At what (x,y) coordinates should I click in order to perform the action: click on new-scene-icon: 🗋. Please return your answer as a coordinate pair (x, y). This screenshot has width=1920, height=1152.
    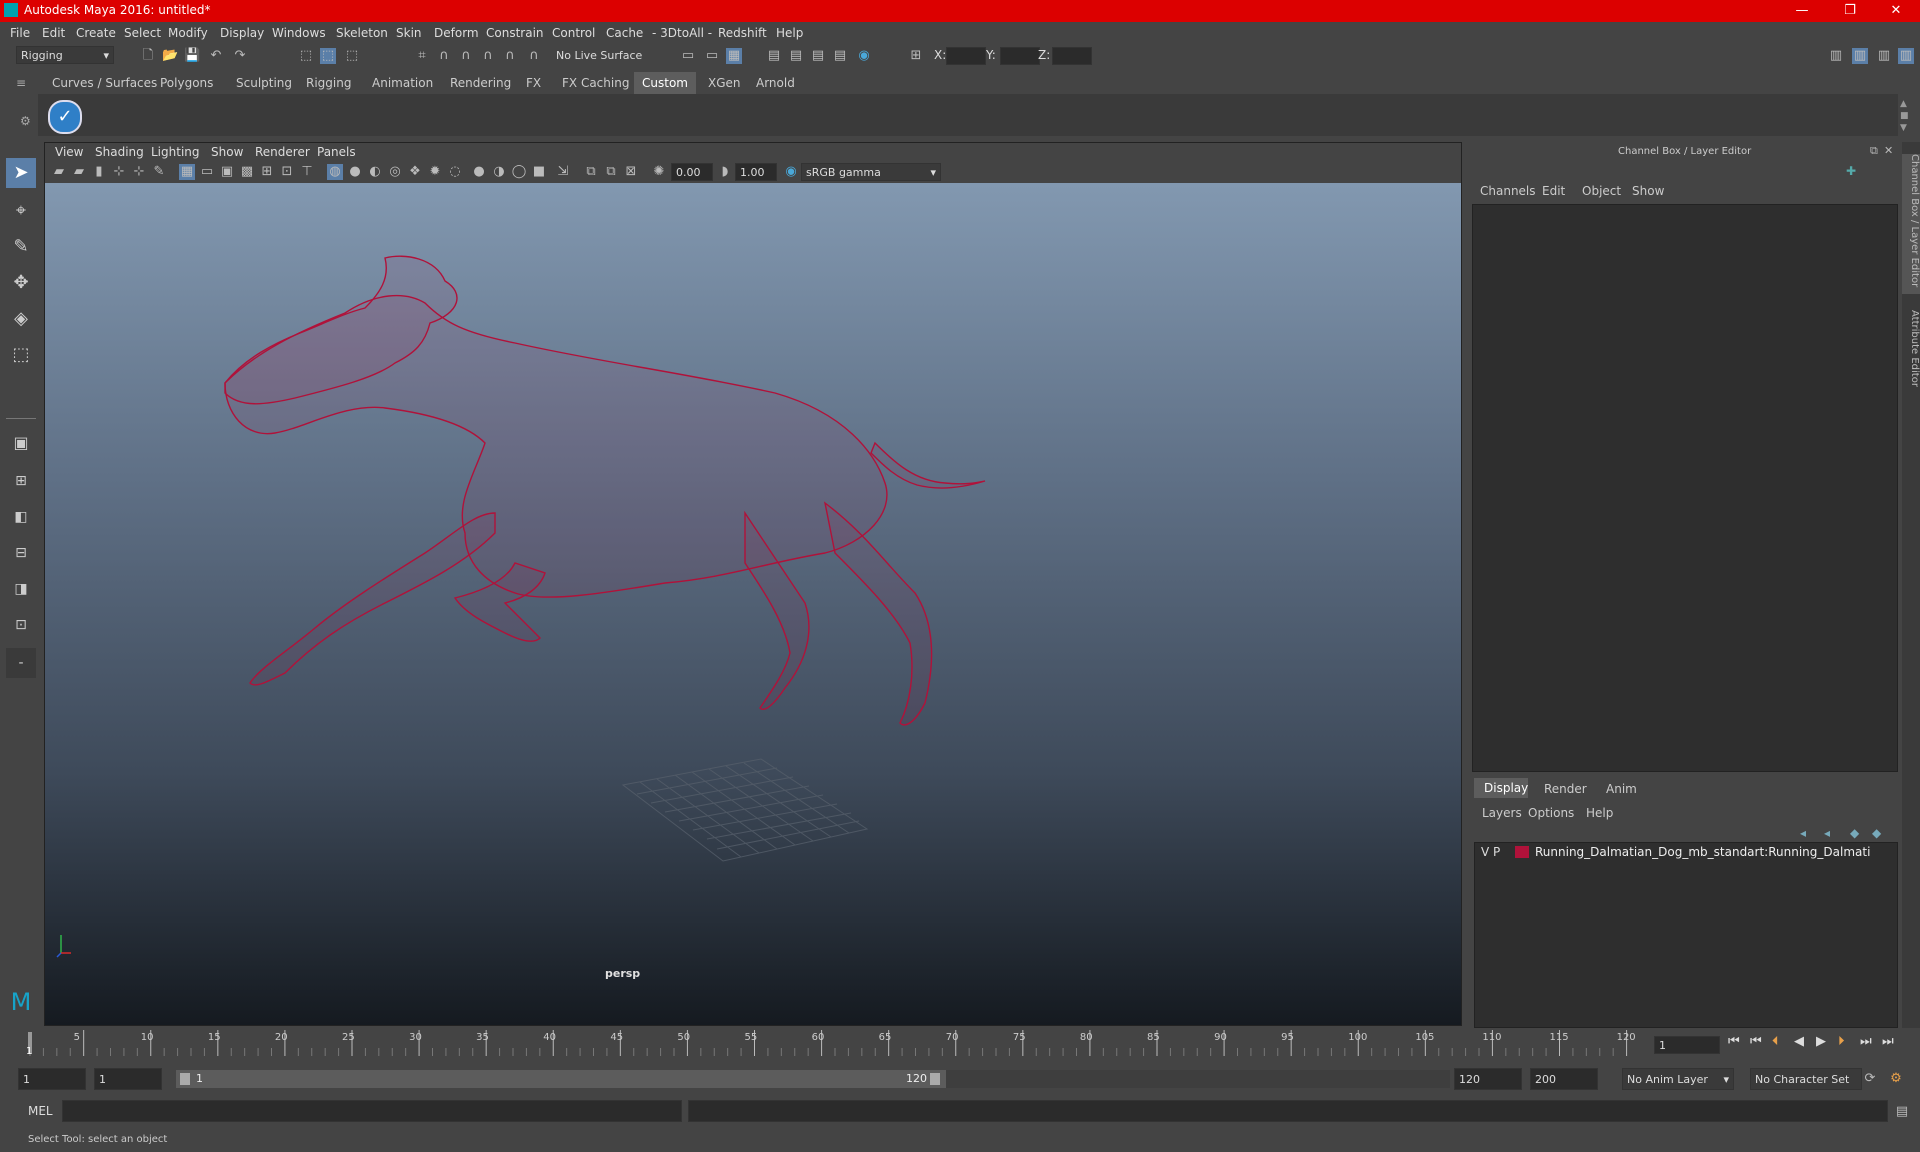
    Looking at the image, I should click on (148, 56).